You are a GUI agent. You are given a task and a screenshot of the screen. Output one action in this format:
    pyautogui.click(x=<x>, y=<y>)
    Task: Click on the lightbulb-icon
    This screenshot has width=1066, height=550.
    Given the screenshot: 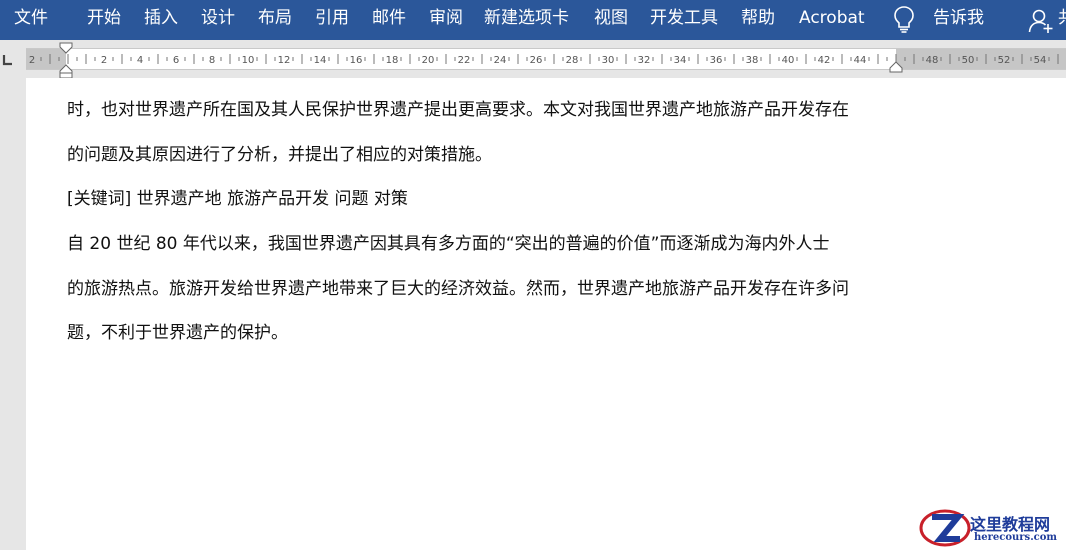 What is the action you would take?
    pyautogui.click(x=904, y=19)
    